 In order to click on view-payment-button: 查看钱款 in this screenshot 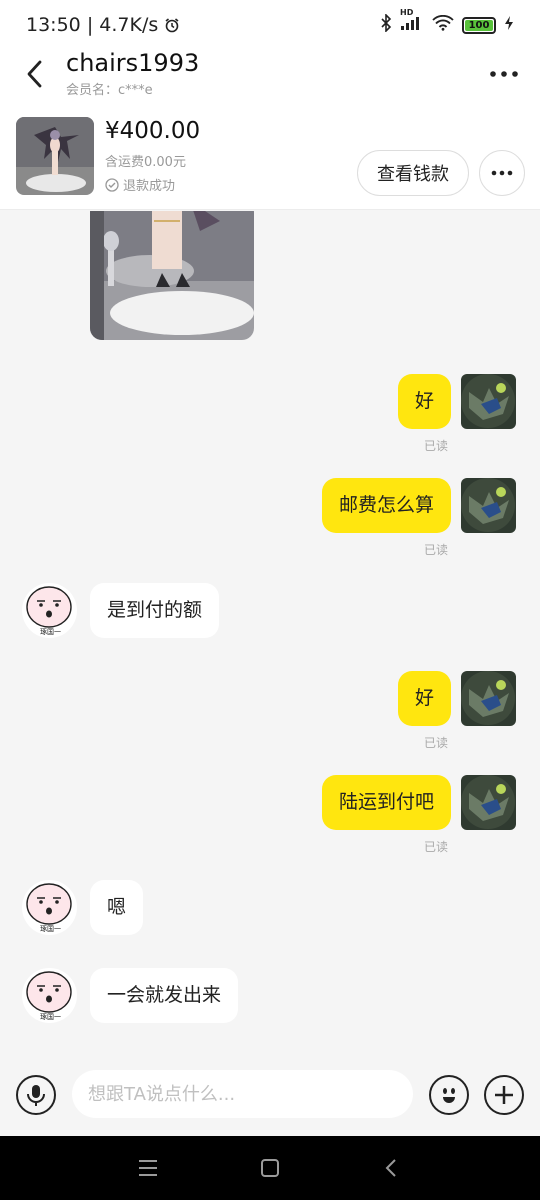, I will do `click(413, 173)`.